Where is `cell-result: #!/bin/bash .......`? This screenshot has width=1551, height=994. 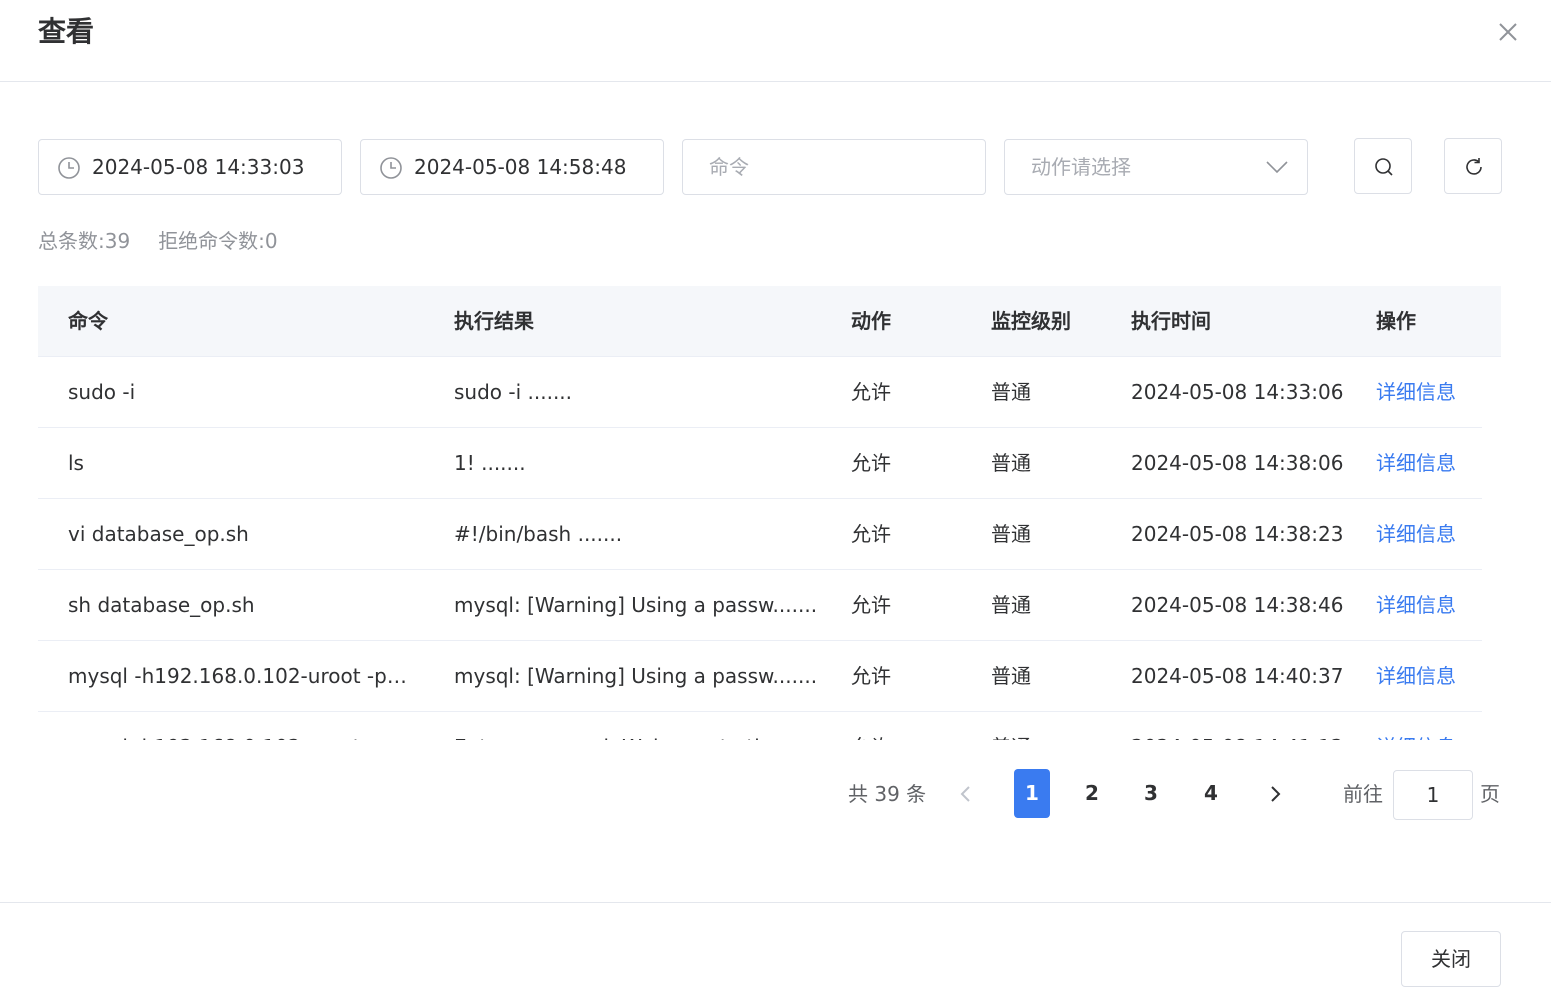
cell-result: #!/bin/bash ....... is located at coordinates (538, 534).